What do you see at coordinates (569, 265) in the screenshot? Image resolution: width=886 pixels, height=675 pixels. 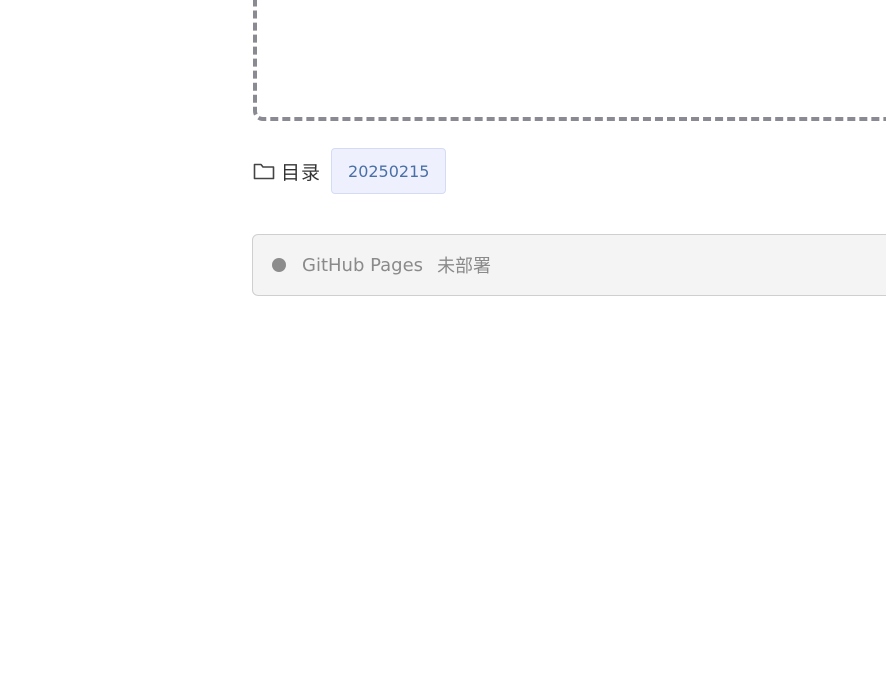 I see `deploy-status-bar: GitHub Pages 未部署` at bounding box center [569, 265].